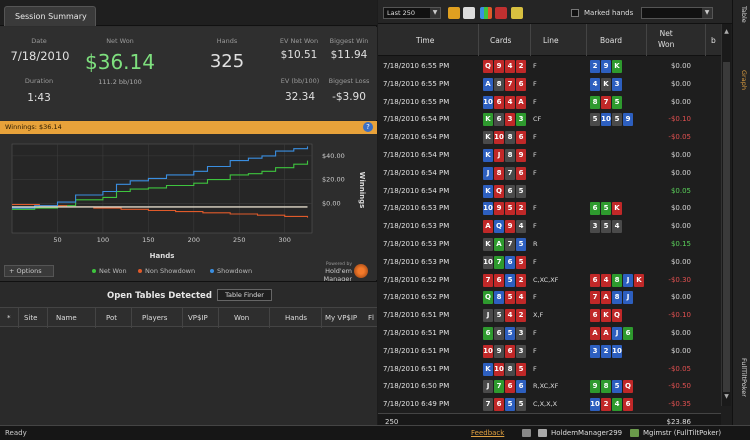  Describe the element at coordinates (111, 318) in the screenshot. I see `col-pot: Pot` at that location.